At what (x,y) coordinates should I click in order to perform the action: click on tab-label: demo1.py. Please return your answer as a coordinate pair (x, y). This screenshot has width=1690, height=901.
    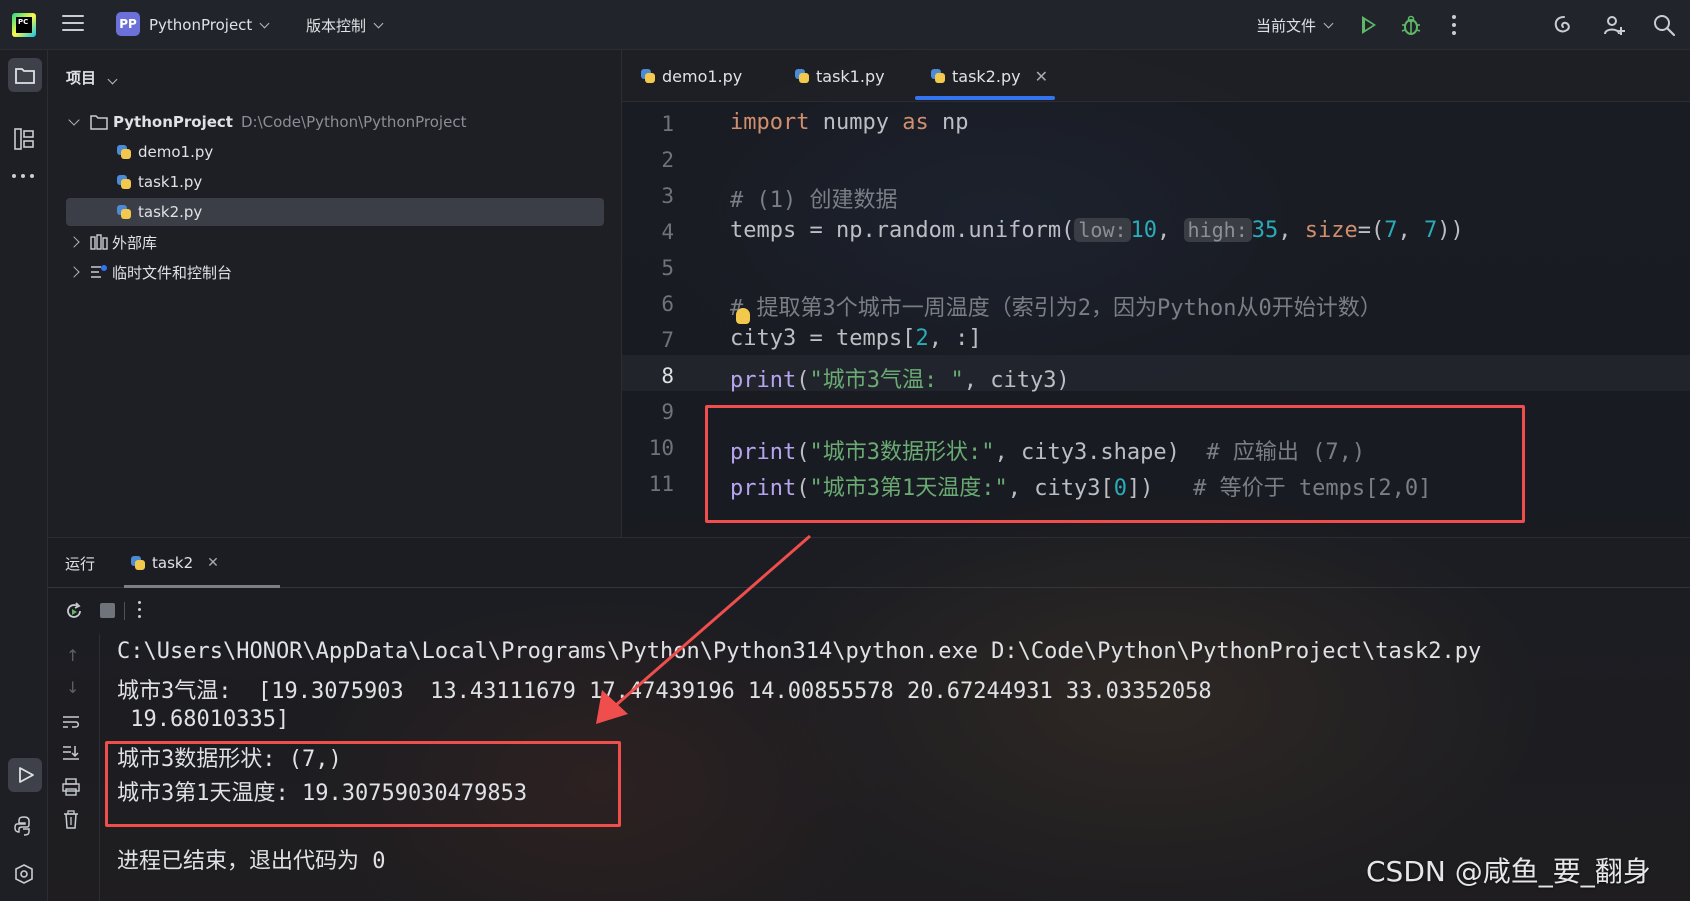
    Looking at the image, I should click on (702, 76).